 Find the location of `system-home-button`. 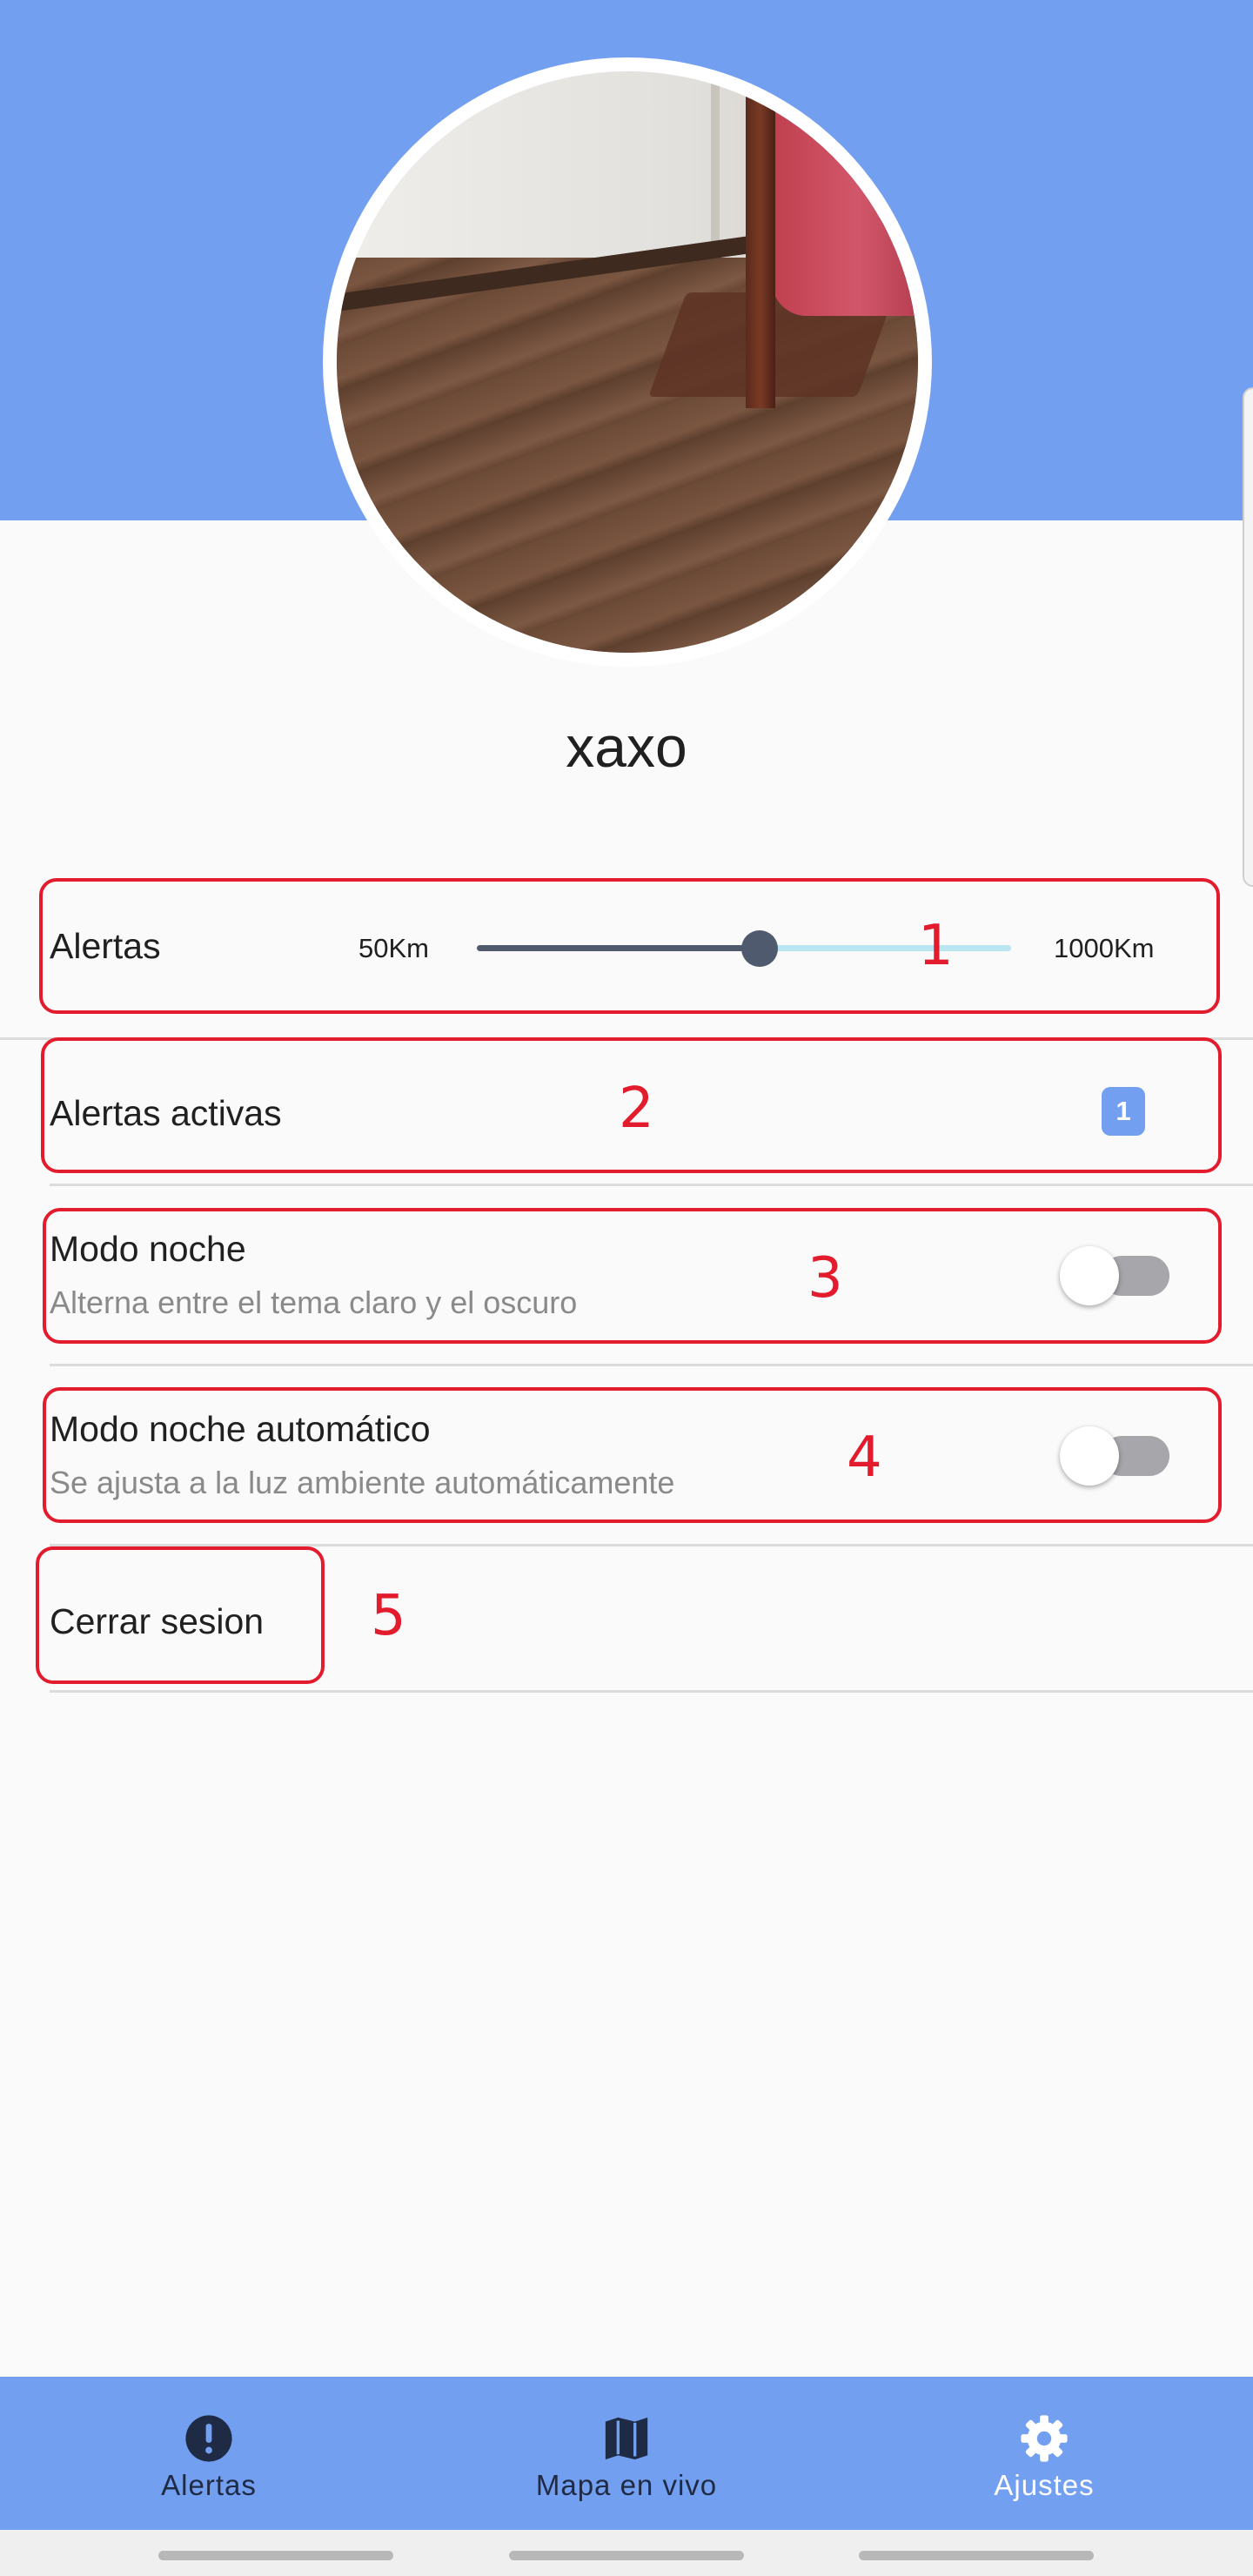

system-home-button is located at coordinates (626, 2555).